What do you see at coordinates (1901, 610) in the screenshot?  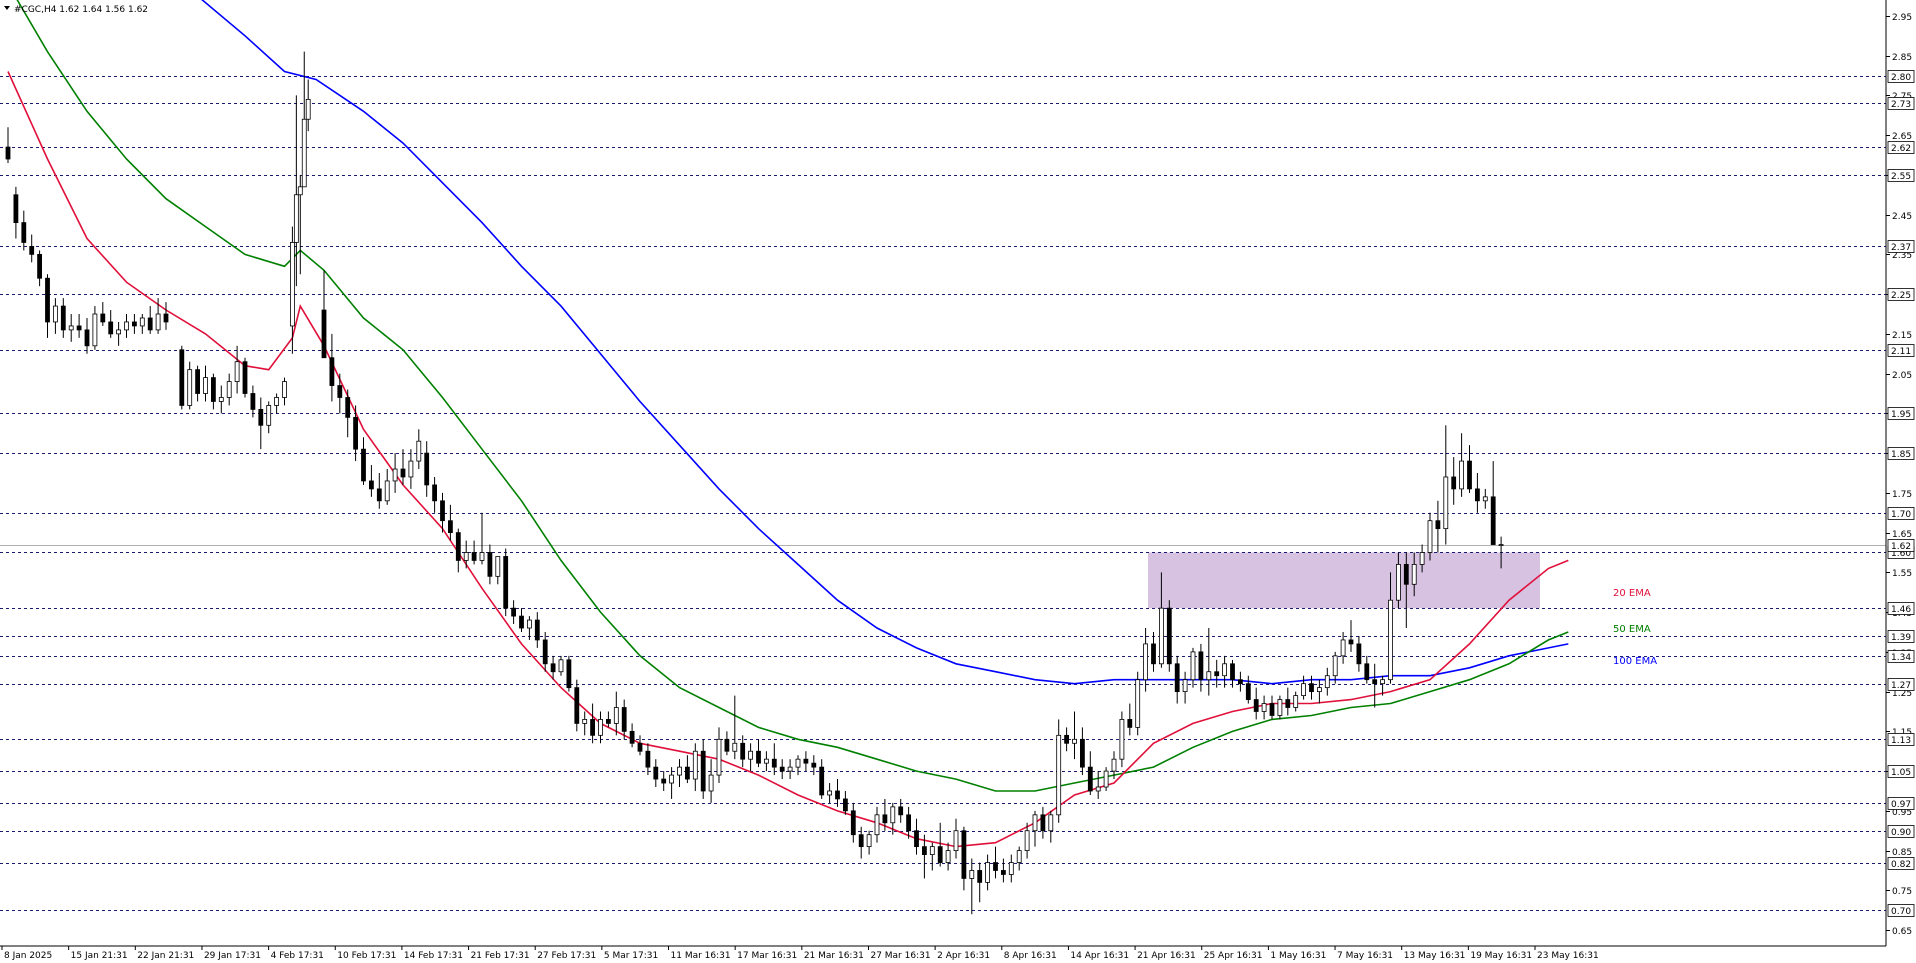 I see `level-price-label: 1.46` at bounding box center [1901, 610].